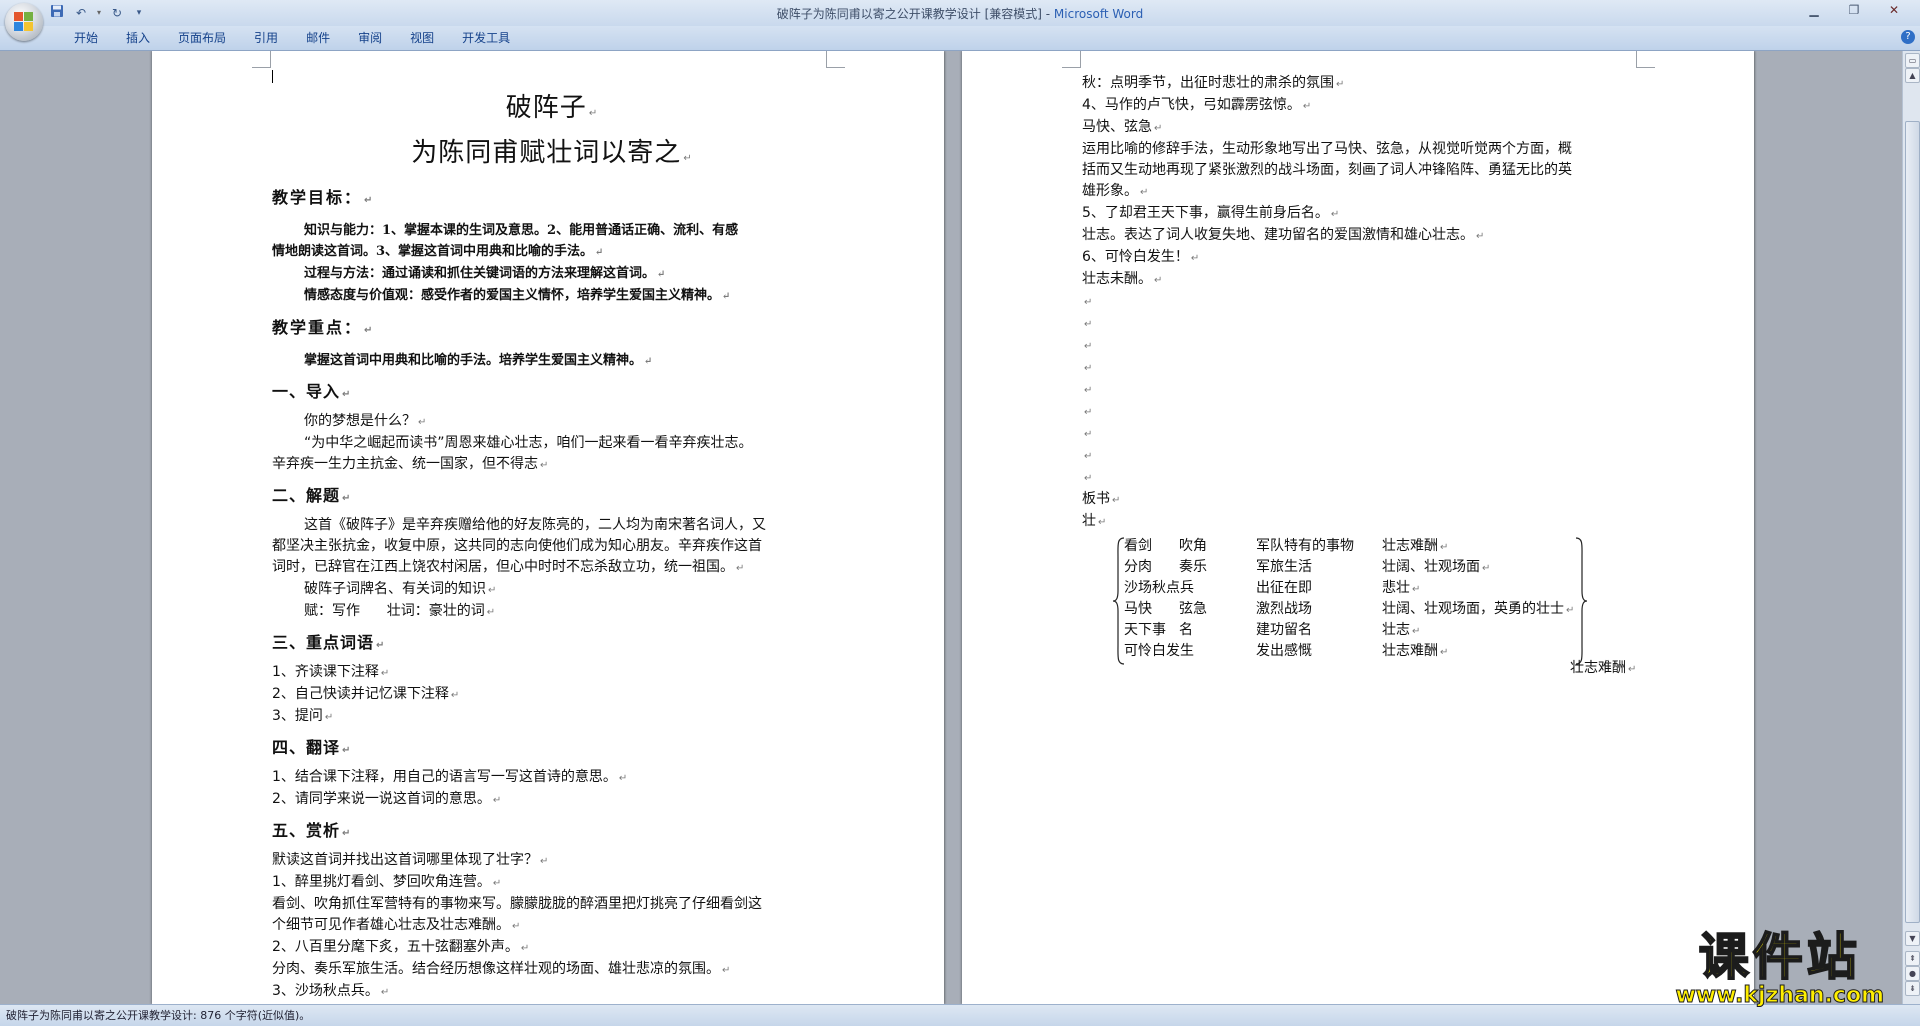 This screenshot has width=1920, height=1026. I want to click on paragraph-line: 默读这首词并找出这首词哪里体现了壮字？ ↵, so click(410, 860).